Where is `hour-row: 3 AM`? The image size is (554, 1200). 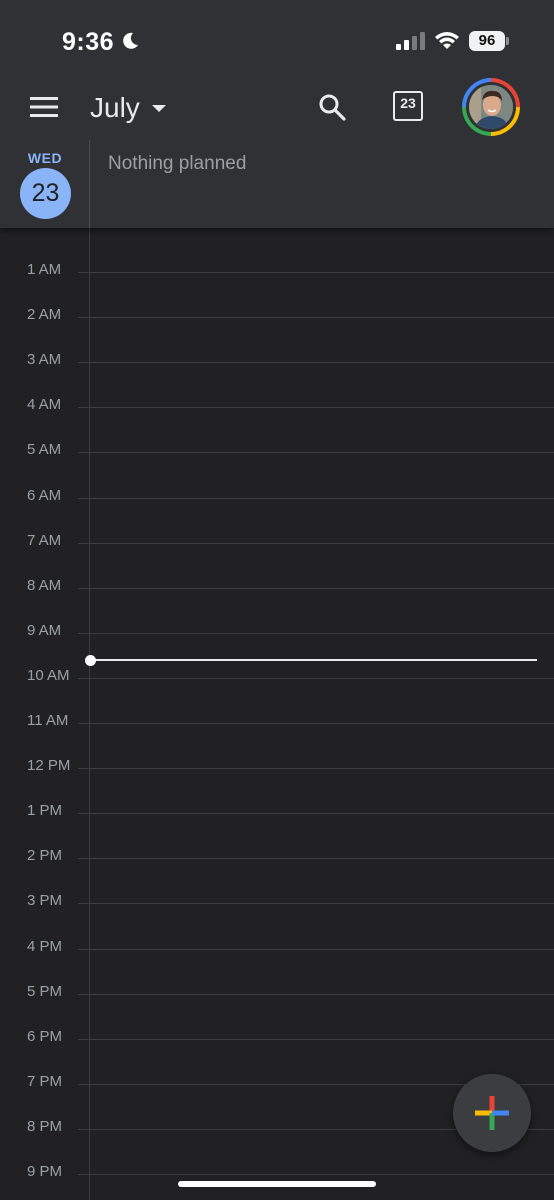 hour-row: 3 AM is located at coordinates (277, 359).